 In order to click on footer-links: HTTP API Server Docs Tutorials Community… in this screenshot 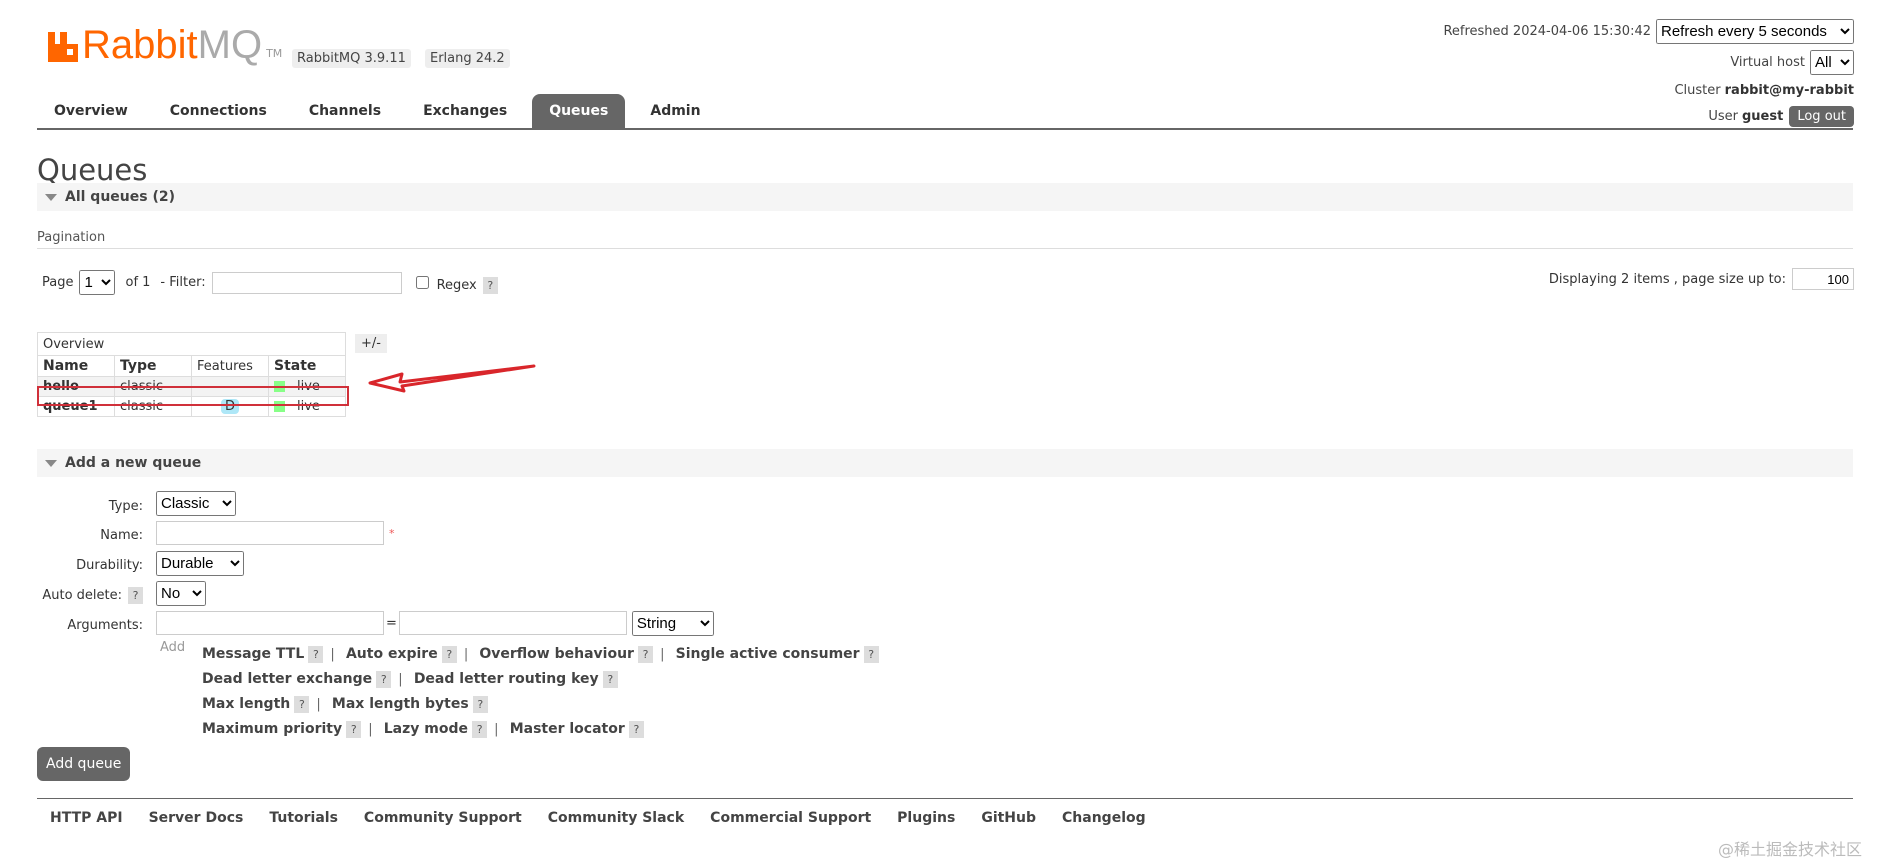, I will do `click(611, 818)`.